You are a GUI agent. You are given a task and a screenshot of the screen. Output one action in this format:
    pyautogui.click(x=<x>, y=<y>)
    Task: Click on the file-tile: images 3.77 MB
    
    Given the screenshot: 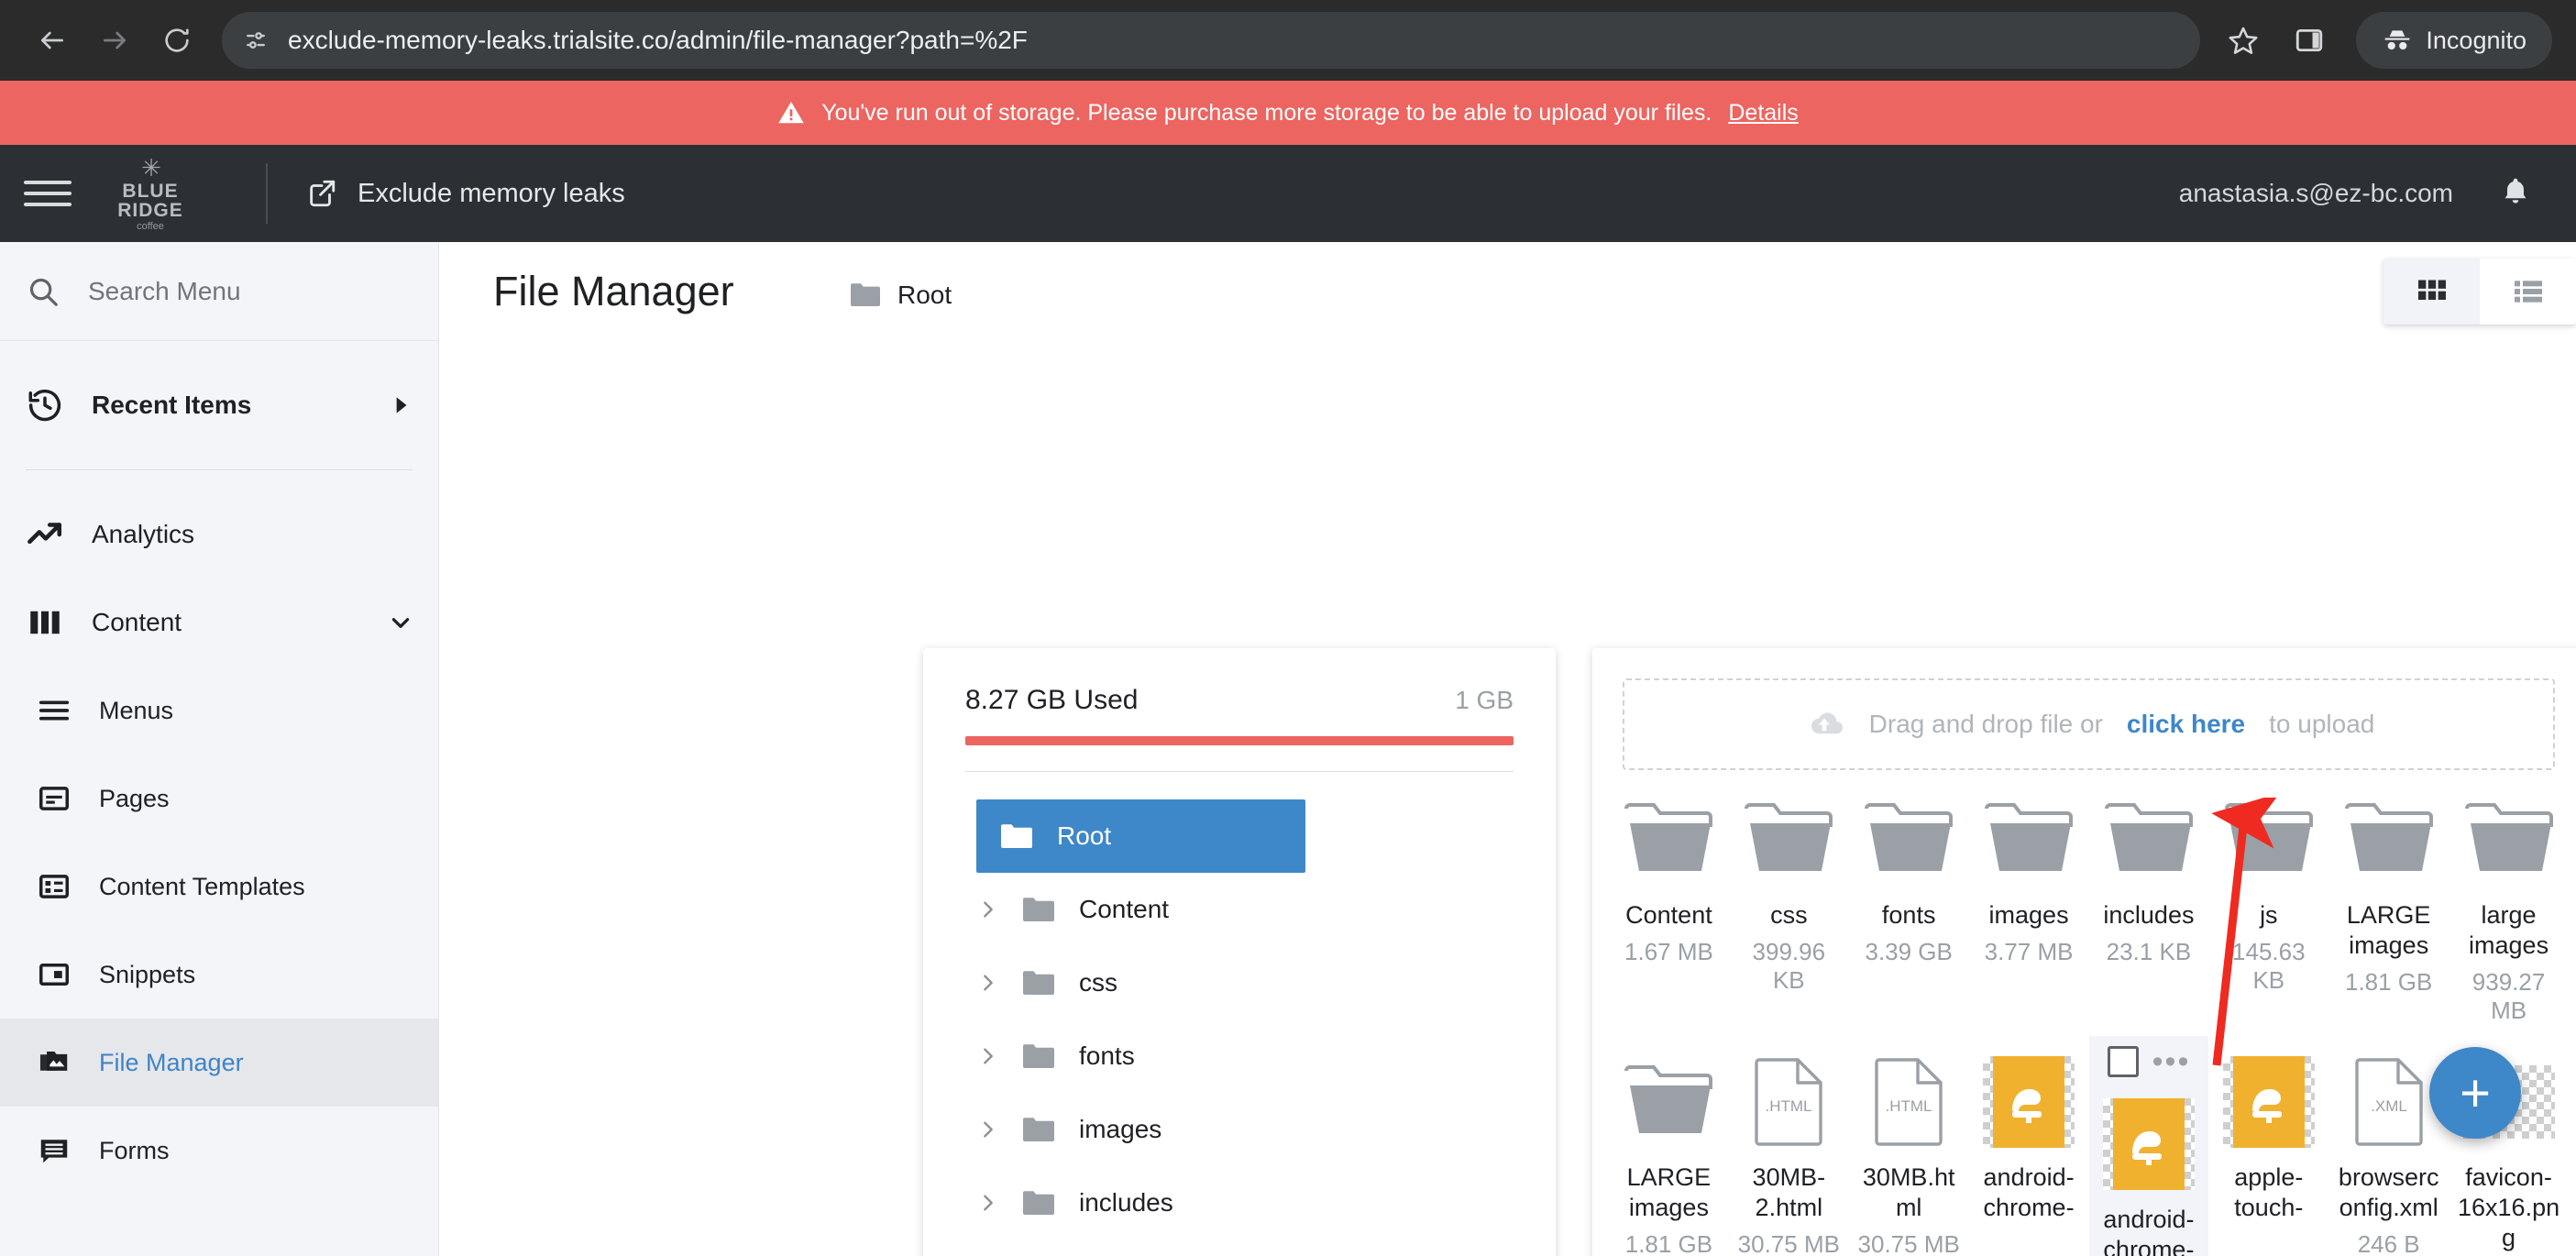 What is the action you would take?
    pyautogui.click(x=2029, y=905)
    